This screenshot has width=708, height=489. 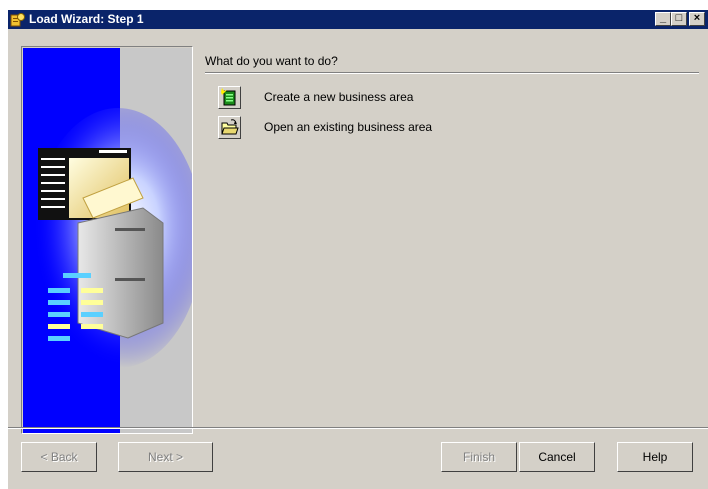 What do you see at coordinates (271, 61) in the screenshot?
I see `wizard-question: What do you want to do?` at bounding box center [271, 61].